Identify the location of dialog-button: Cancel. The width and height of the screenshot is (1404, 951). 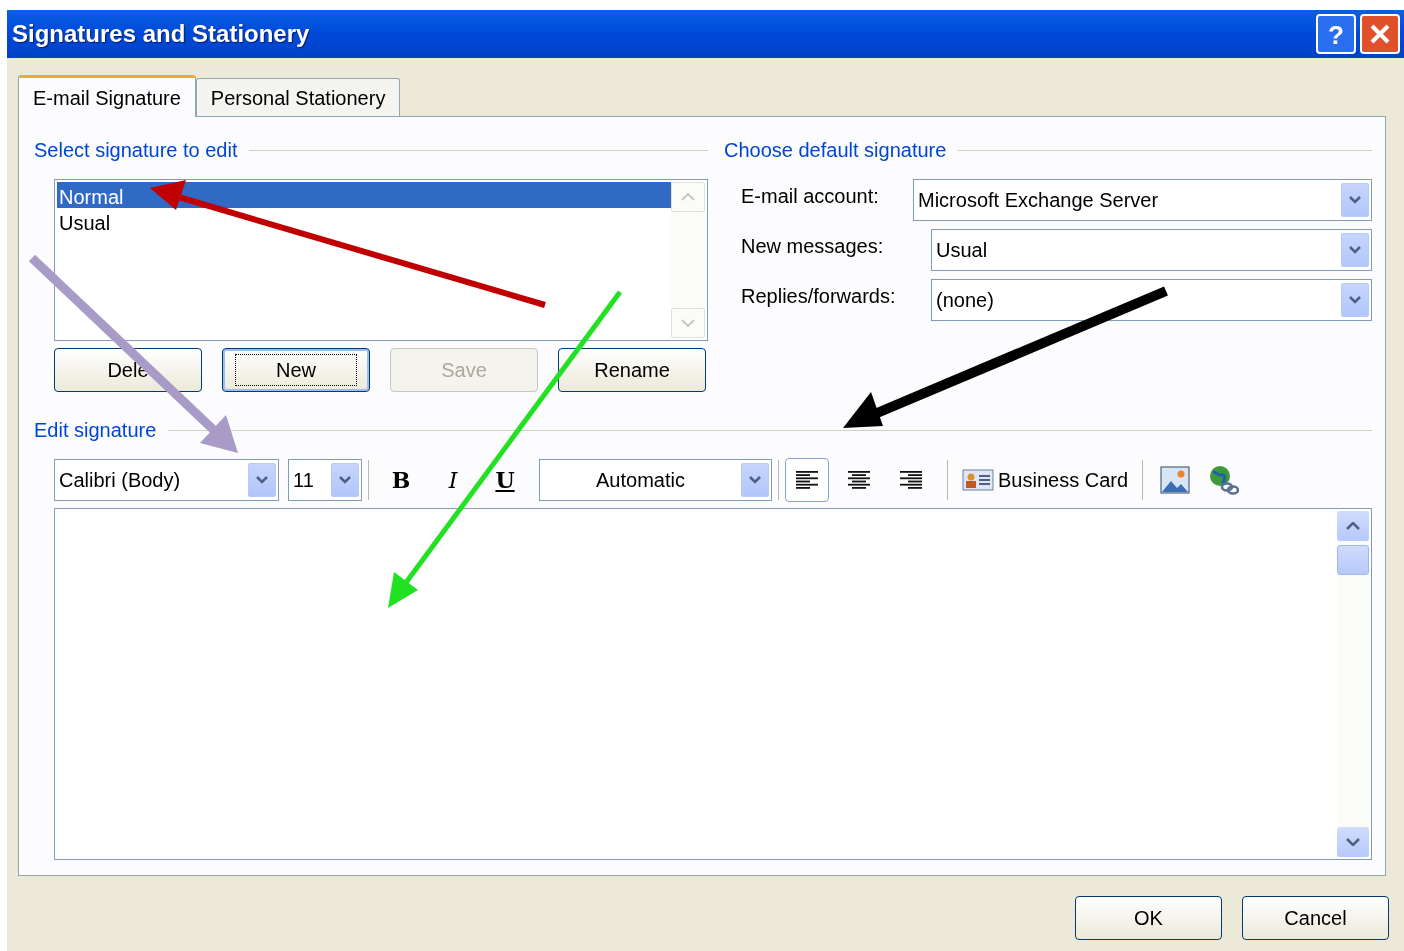
(1315, 918).